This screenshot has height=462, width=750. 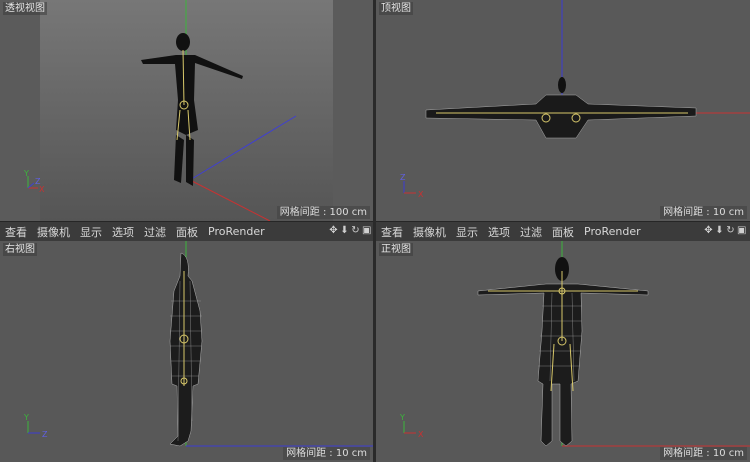 What do you see at coordinates (374, 231) in the screenshot?
I see `viewport-divider` at bounding box center [374, 231].